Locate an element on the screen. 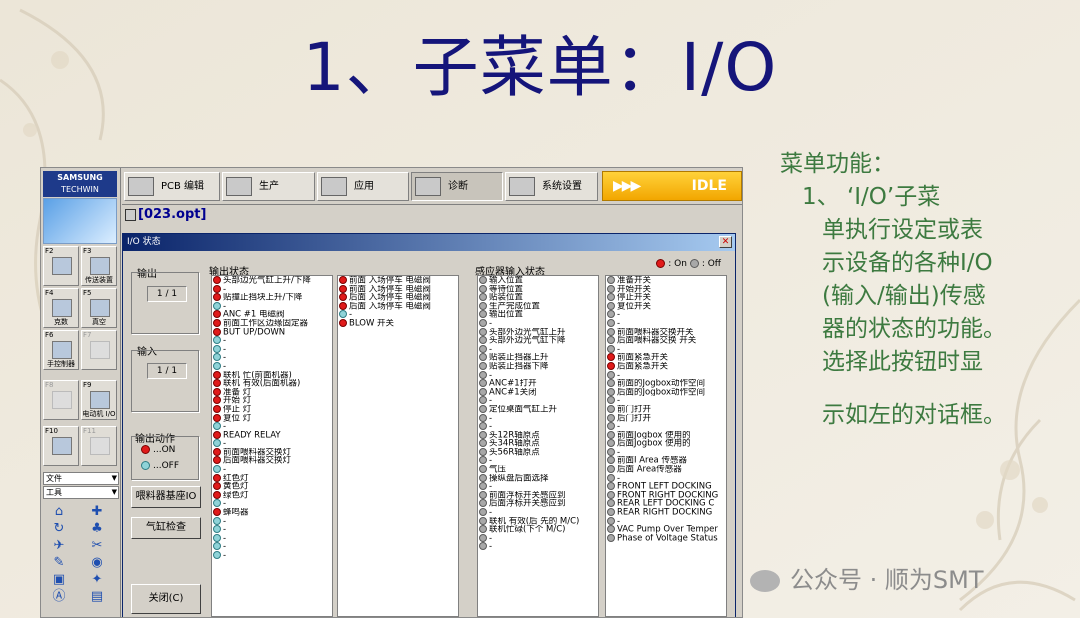 The width and height of the screenshot is (1080, 618). menu-file-dropdown: 文件 ▼ is located at coordinates (81, 478).